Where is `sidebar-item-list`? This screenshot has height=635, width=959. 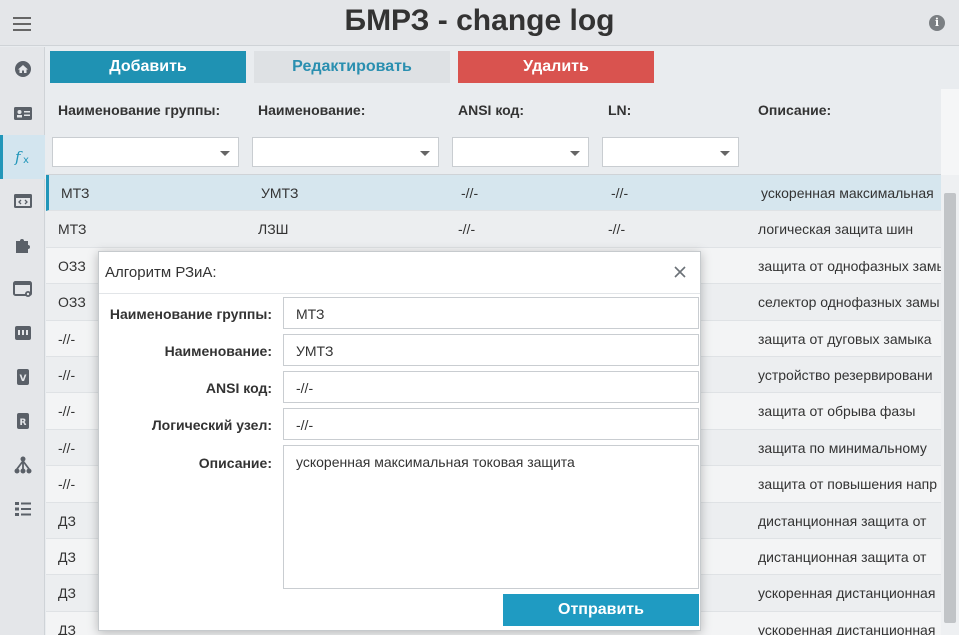
sidebar-item-list is located at coordinates (22, 509).